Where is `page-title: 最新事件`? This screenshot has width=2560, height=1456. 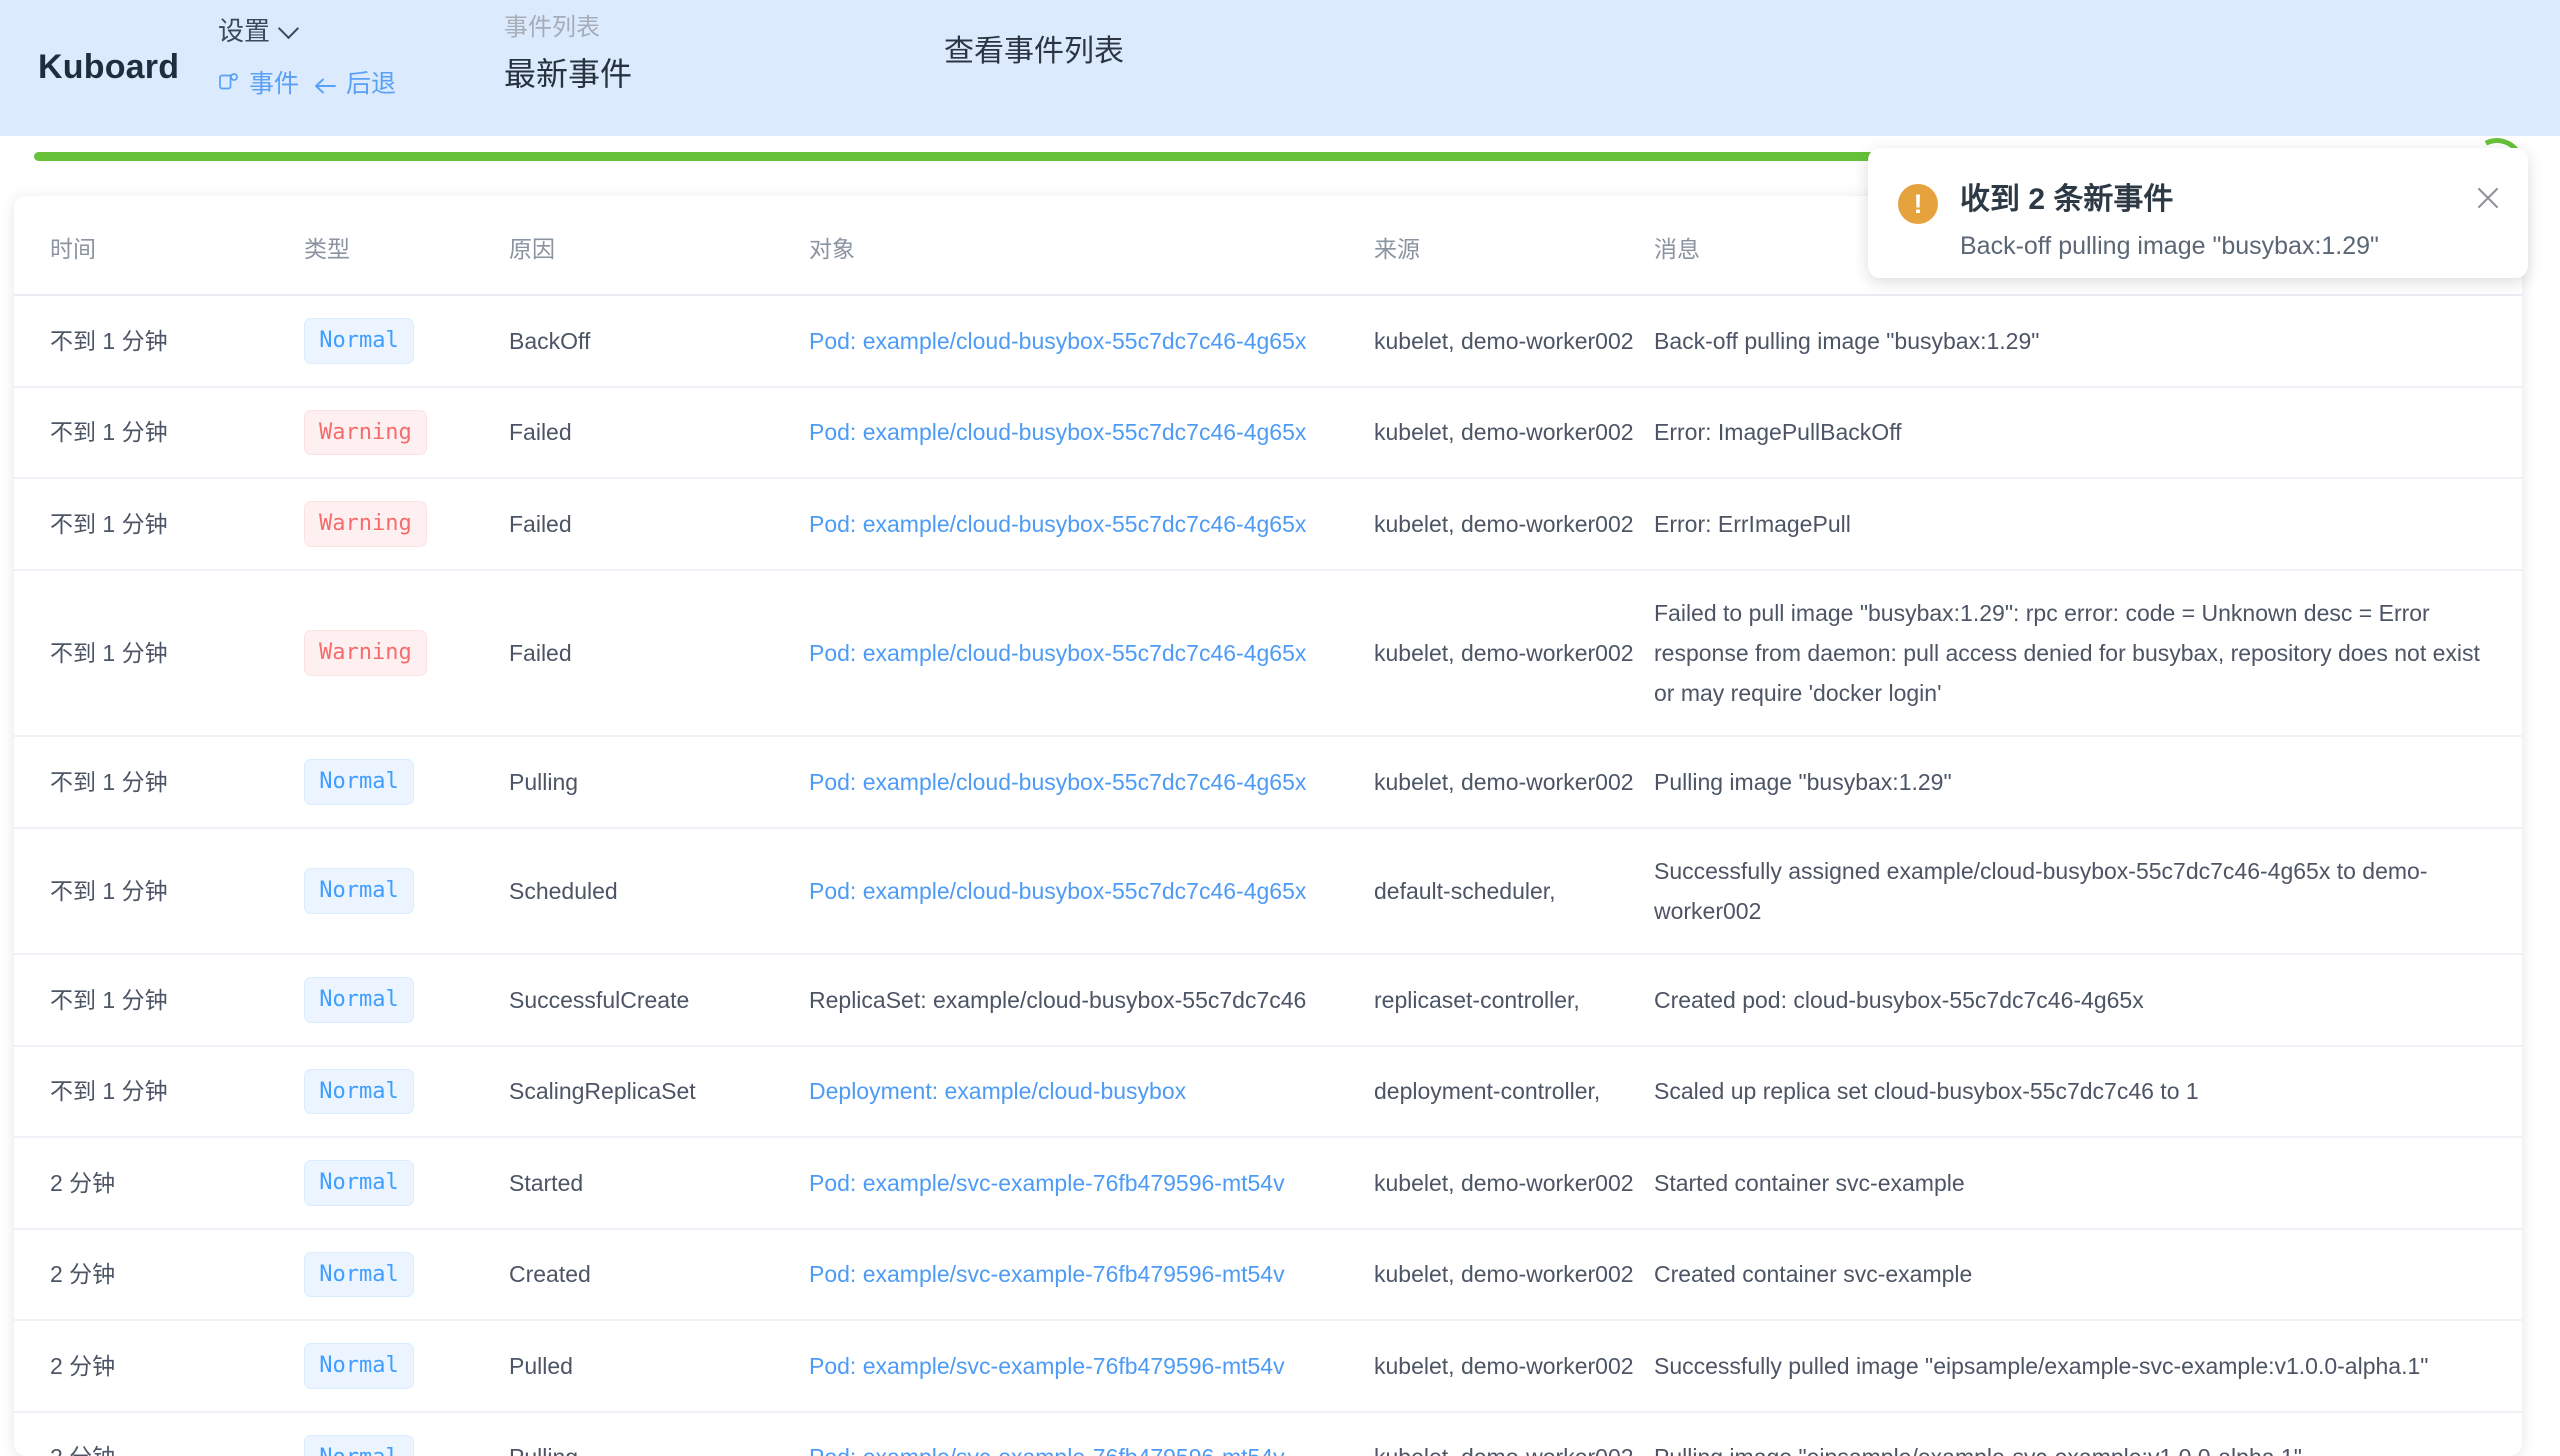
page-title: 最新事件 is located at coordinates (568, 73).